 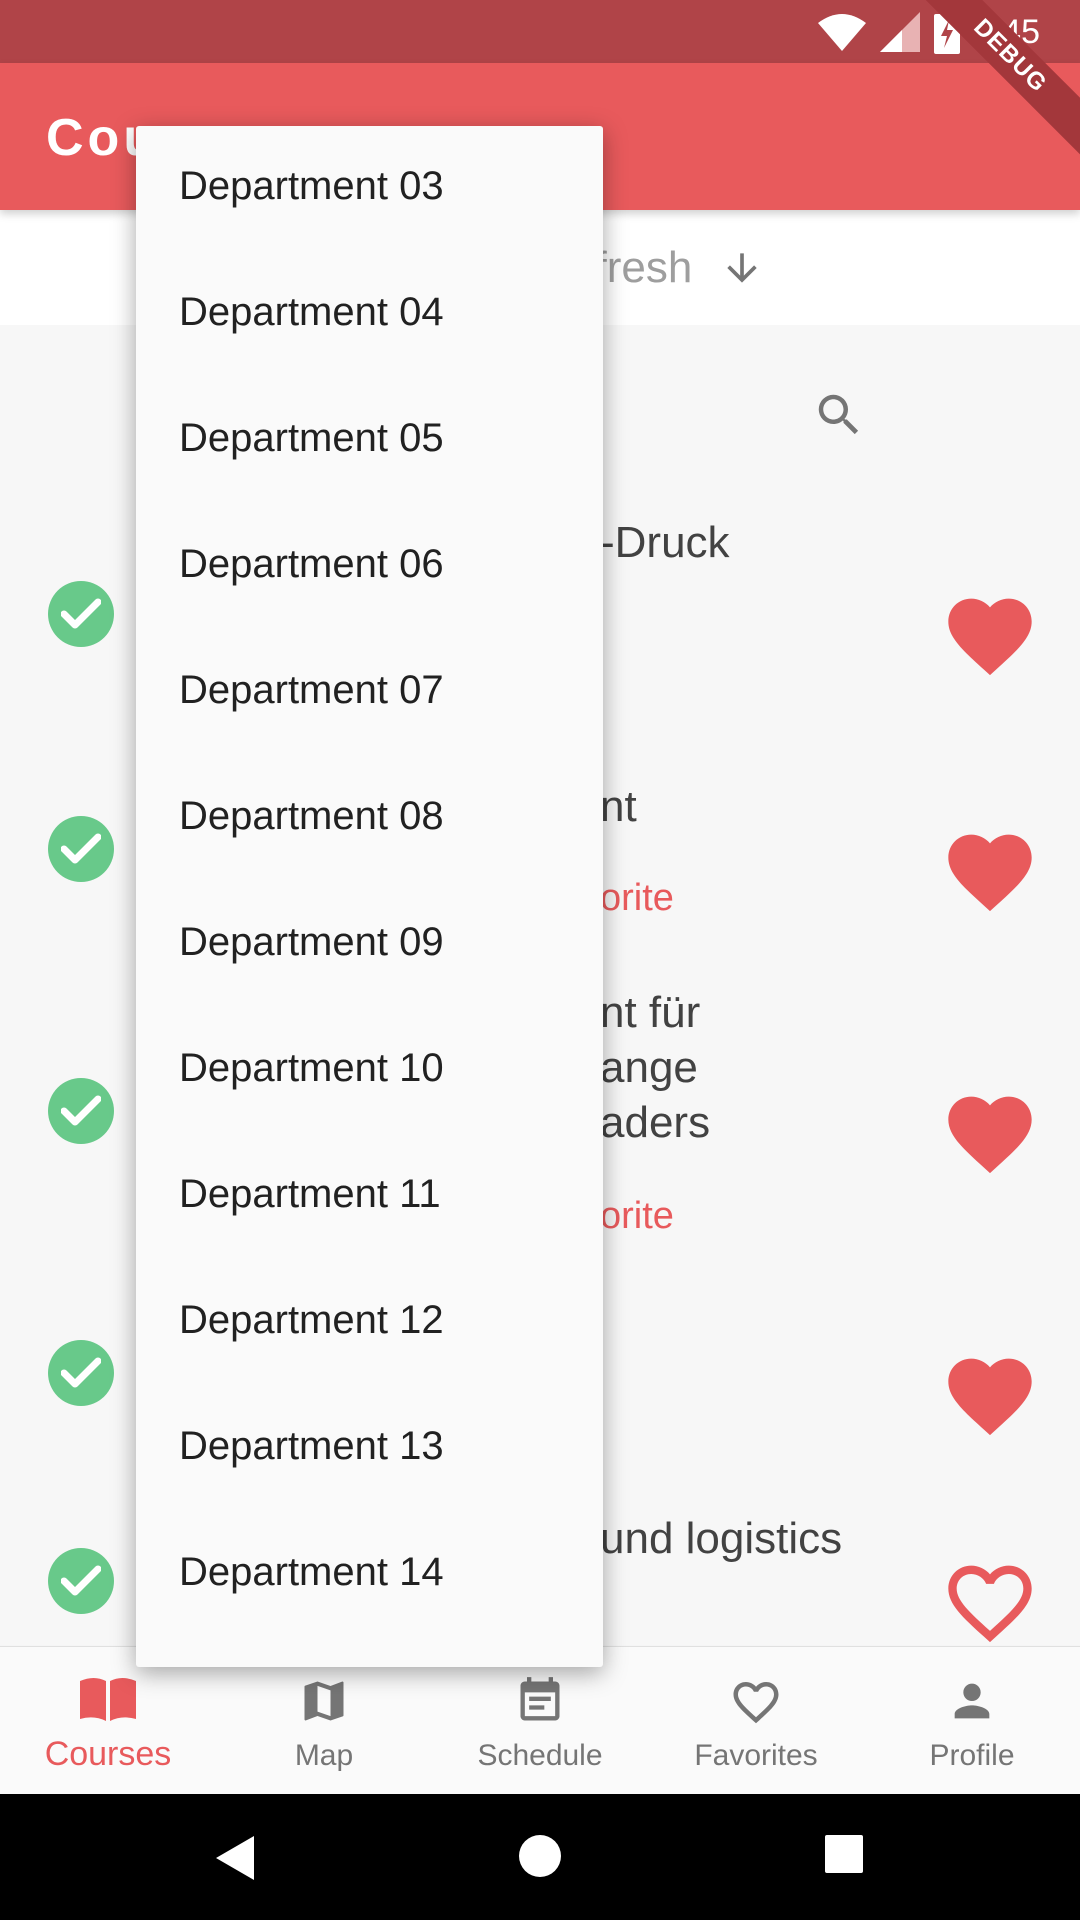 What do you see at coordinates (972, 1721) in the screenshot?
I see `nav-profile: Profile` at bounding box center [972, 1721].